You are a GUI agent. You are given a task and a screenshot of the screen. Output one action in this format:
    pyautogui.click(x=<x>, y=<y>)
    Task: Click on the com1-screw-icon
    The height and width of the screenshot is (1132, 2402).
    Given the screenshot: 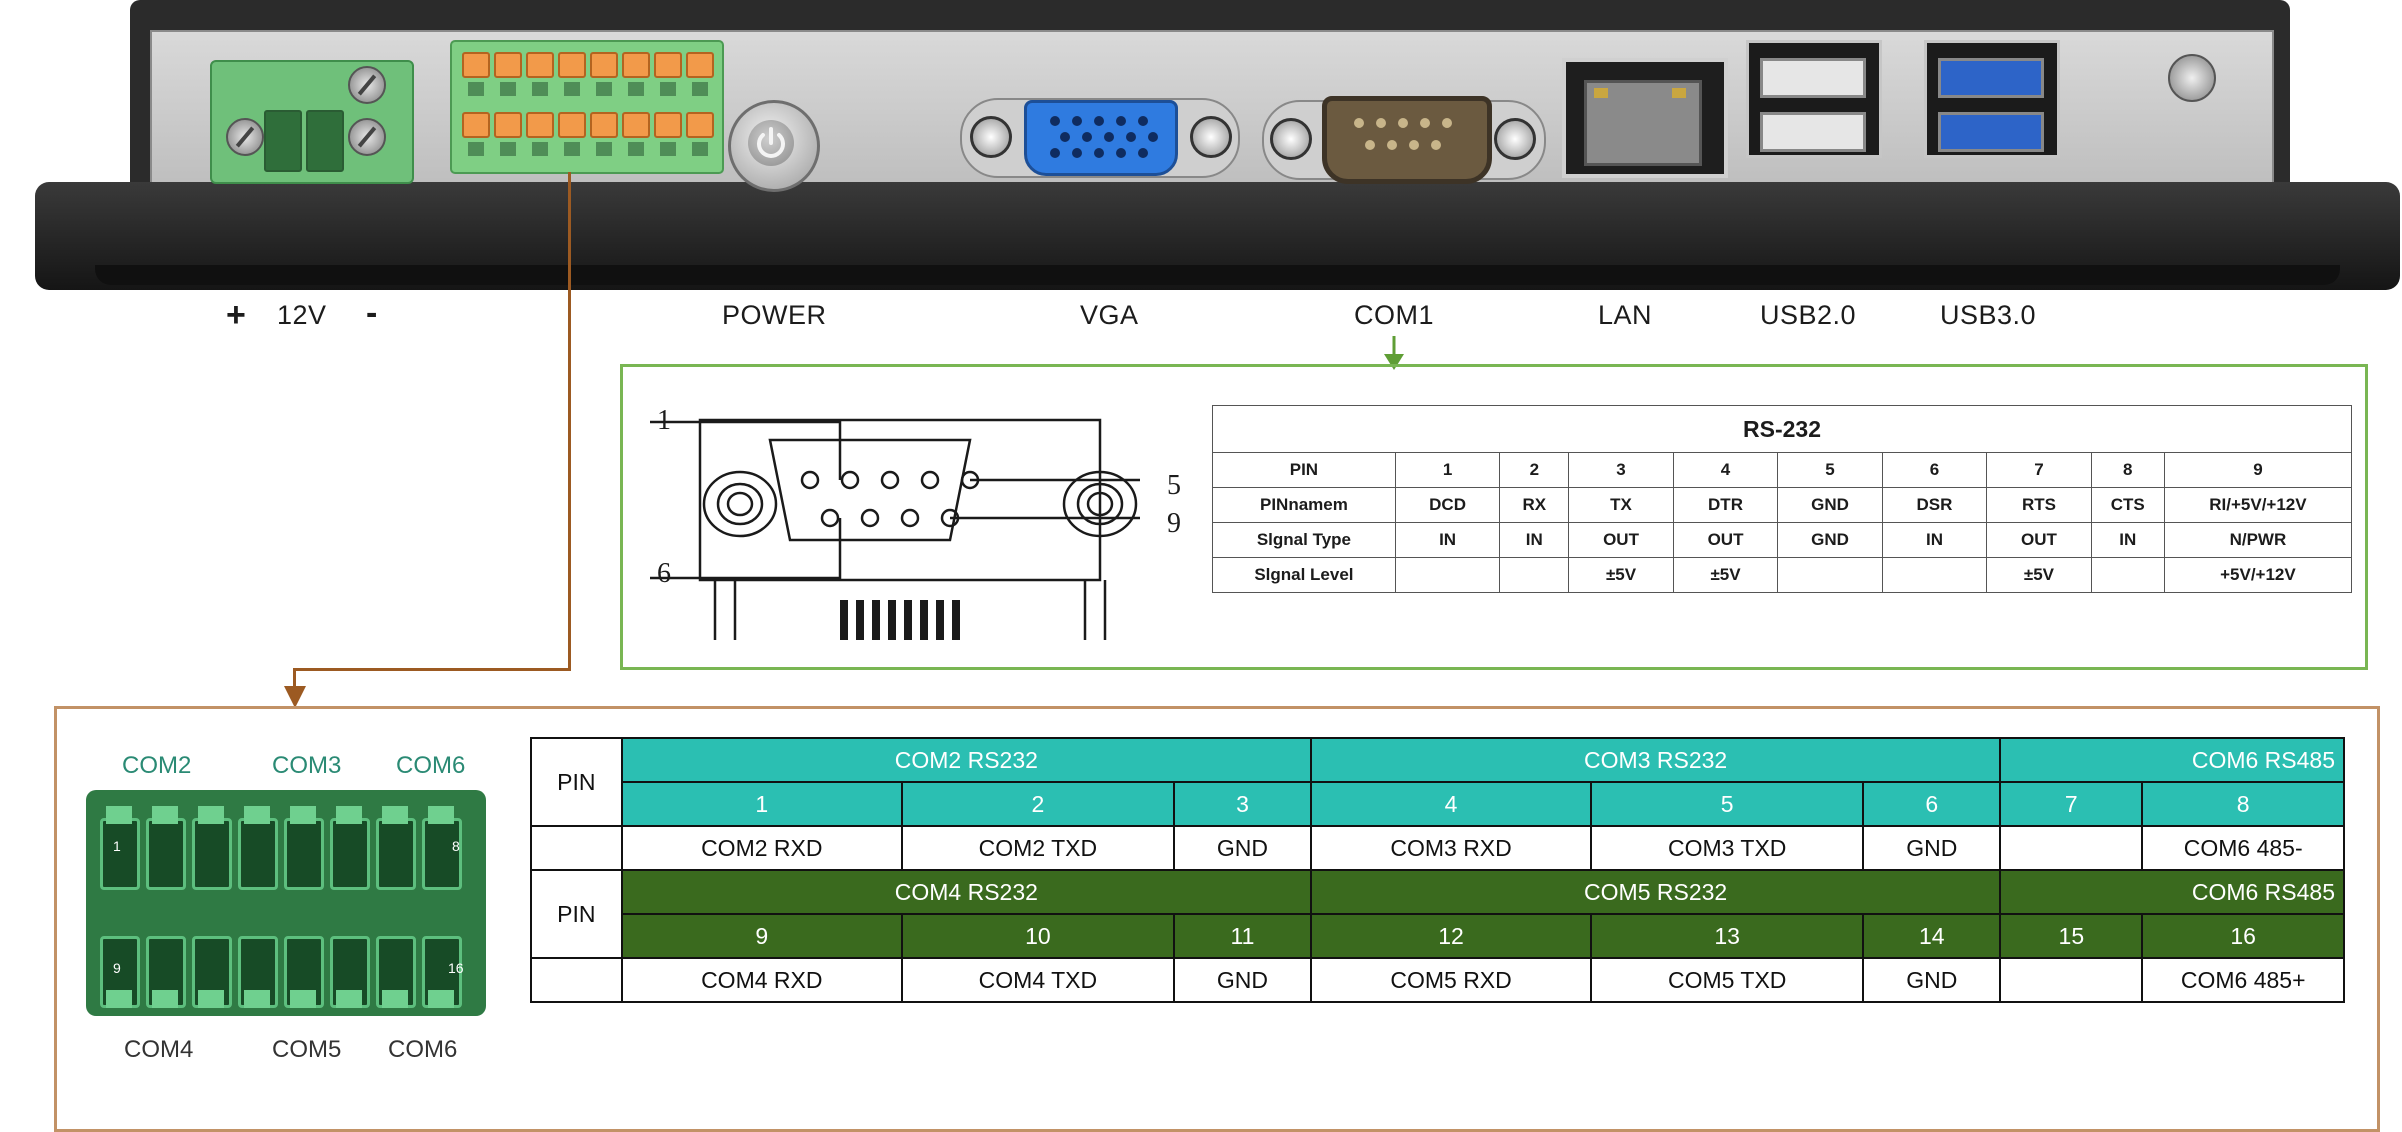 What is the action you would take?
    pyautogui.click(x=1515, y=139)
    